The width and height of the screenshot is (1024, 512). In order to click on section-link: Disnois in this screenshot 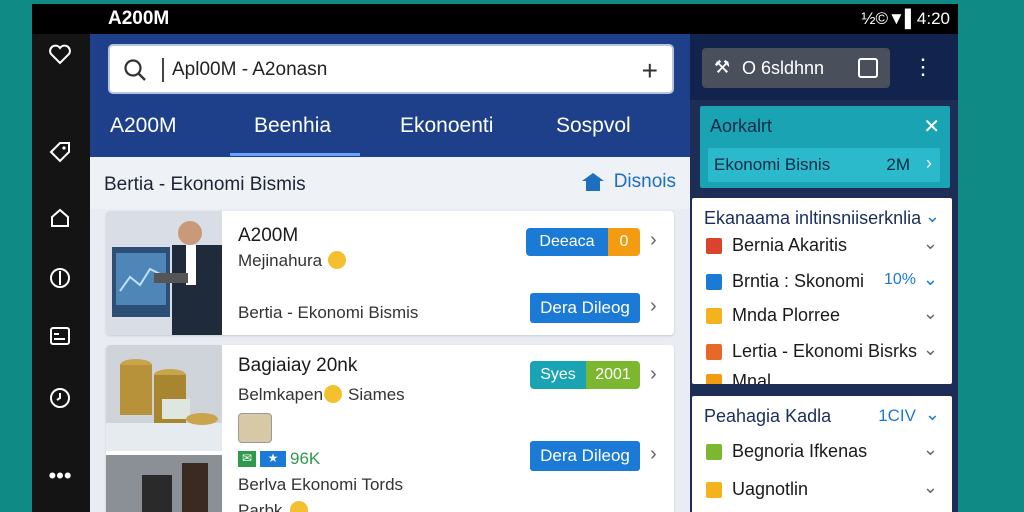, I will do `click(628, 182)`.